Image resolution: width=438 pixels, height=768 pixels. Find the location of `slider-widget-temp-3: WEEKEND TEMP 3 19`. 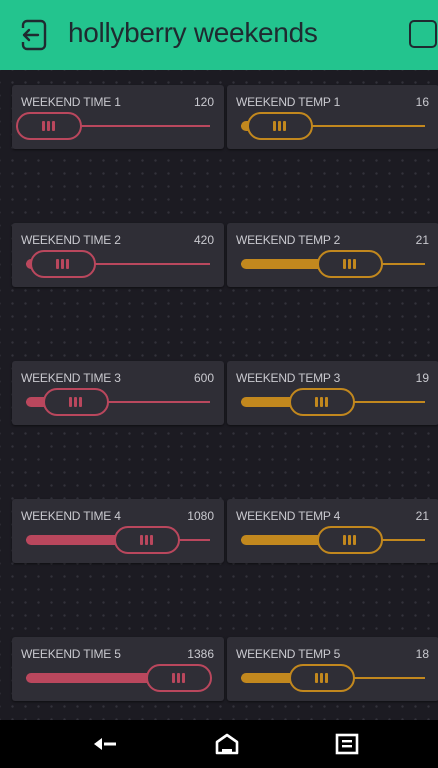

slider-widget-temp-3: WEEKEND TEMP 3 19 is located at coordinates (332, 393).